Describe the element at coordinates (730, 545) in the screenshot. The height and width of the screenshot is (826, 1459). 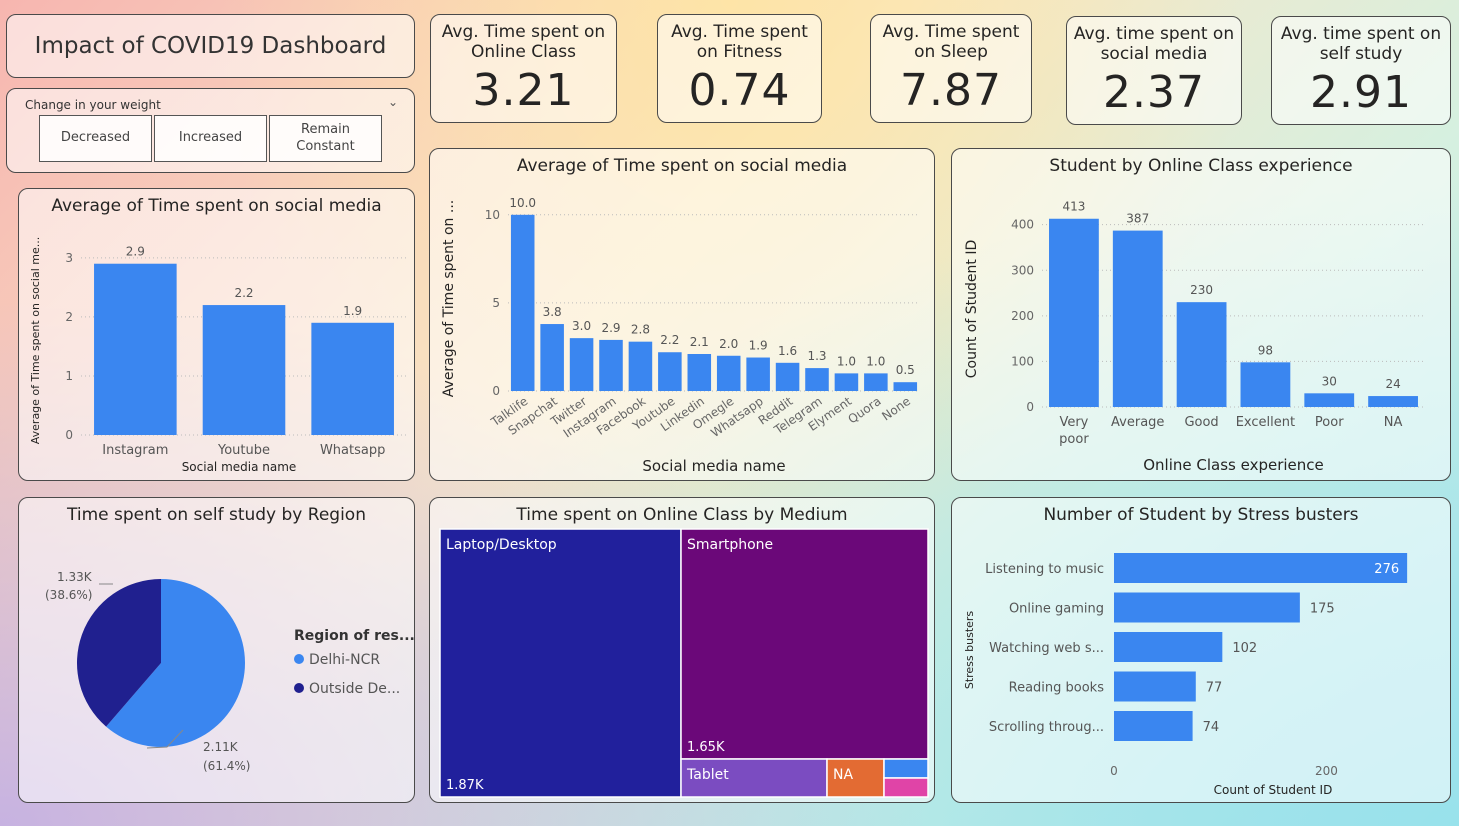
I see `treemap-label: Smartphone` at that location.